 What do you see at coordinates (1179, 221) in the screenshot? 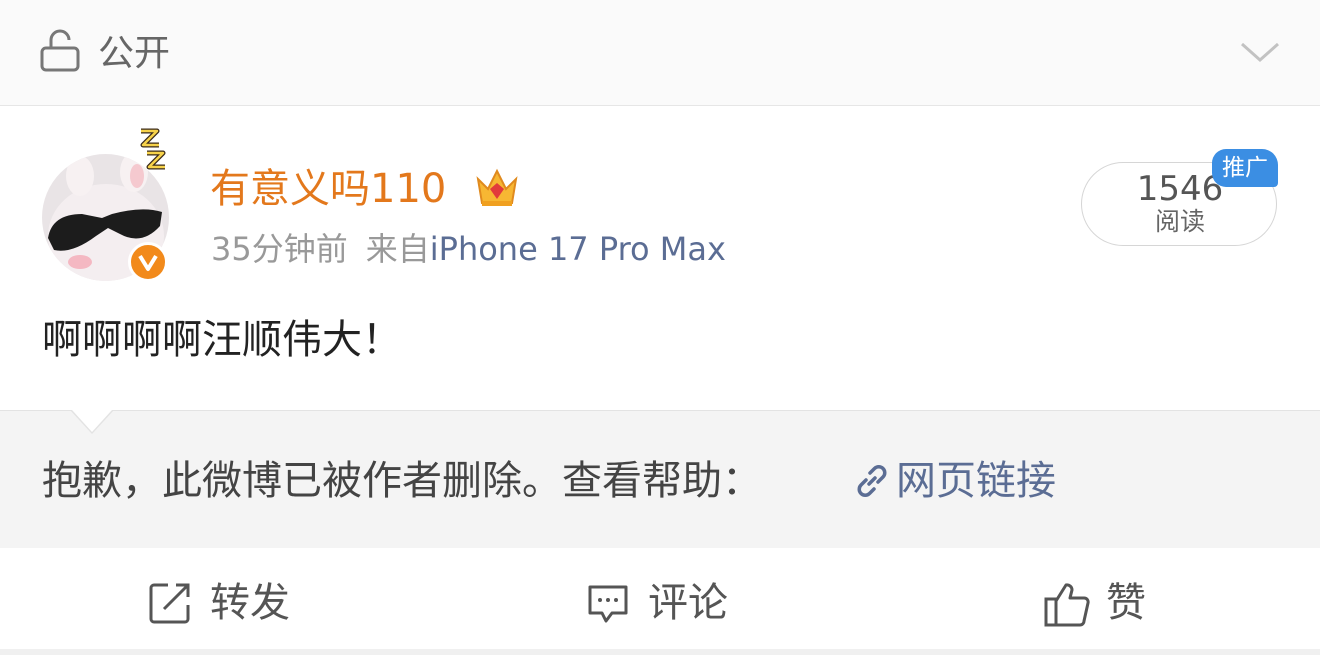
I see `read-label: 阅读` at bounding box center [1179, 221].